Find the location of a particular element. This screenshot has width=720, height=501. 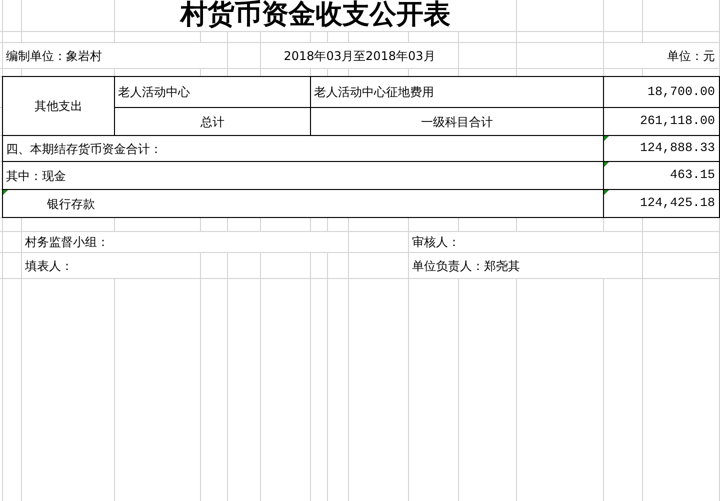

category-cell: 其他支出 is located at coordinates (58, 106).